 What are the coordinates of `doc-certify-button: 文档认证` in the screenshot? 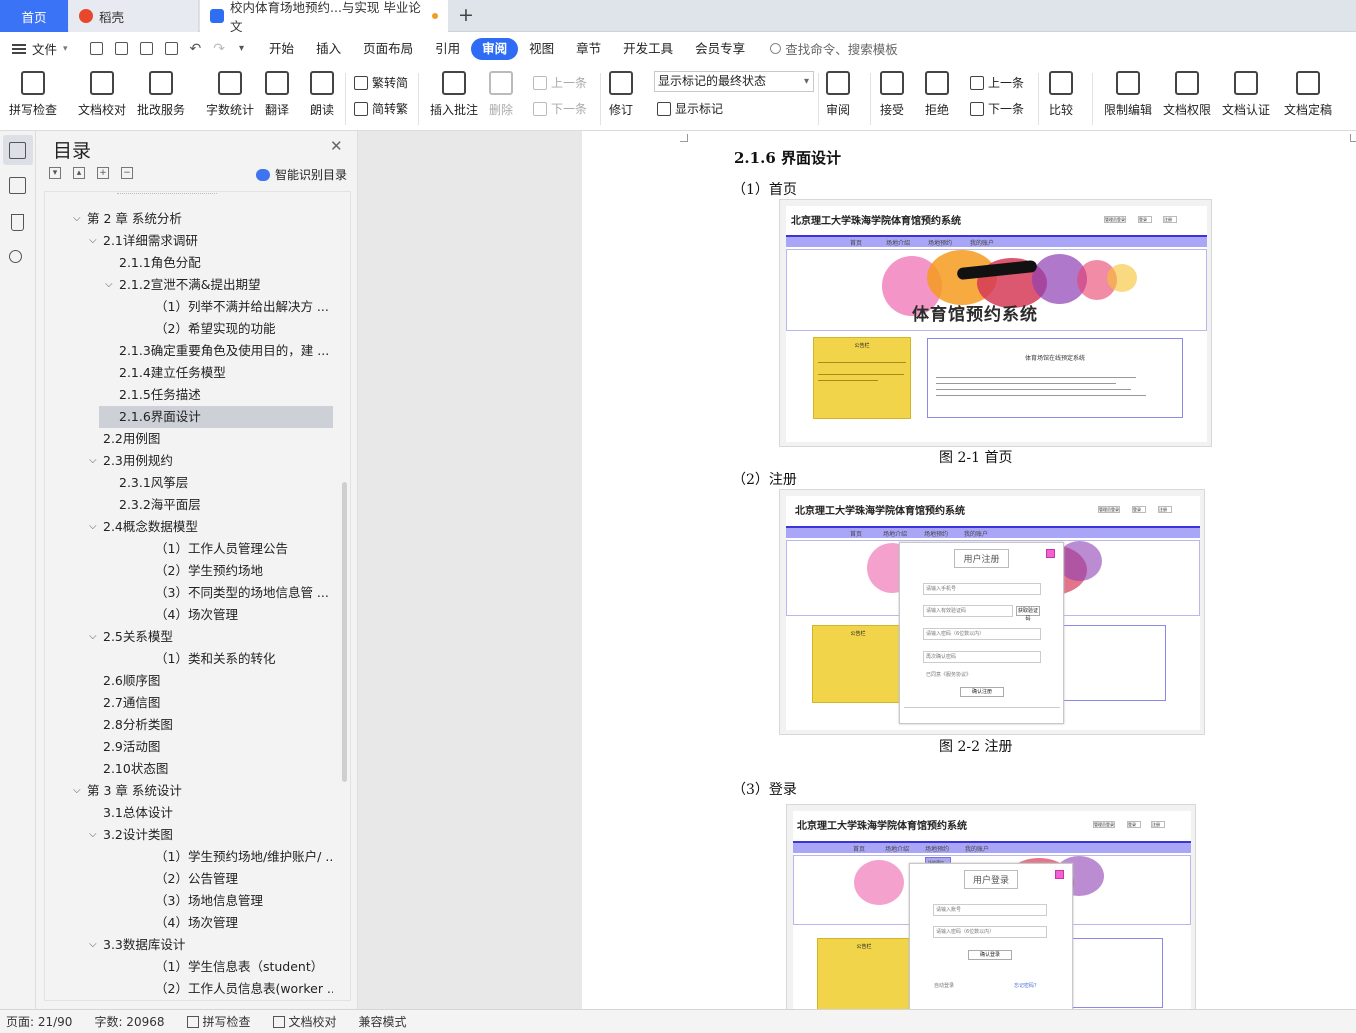 It's located at (1246, 94).